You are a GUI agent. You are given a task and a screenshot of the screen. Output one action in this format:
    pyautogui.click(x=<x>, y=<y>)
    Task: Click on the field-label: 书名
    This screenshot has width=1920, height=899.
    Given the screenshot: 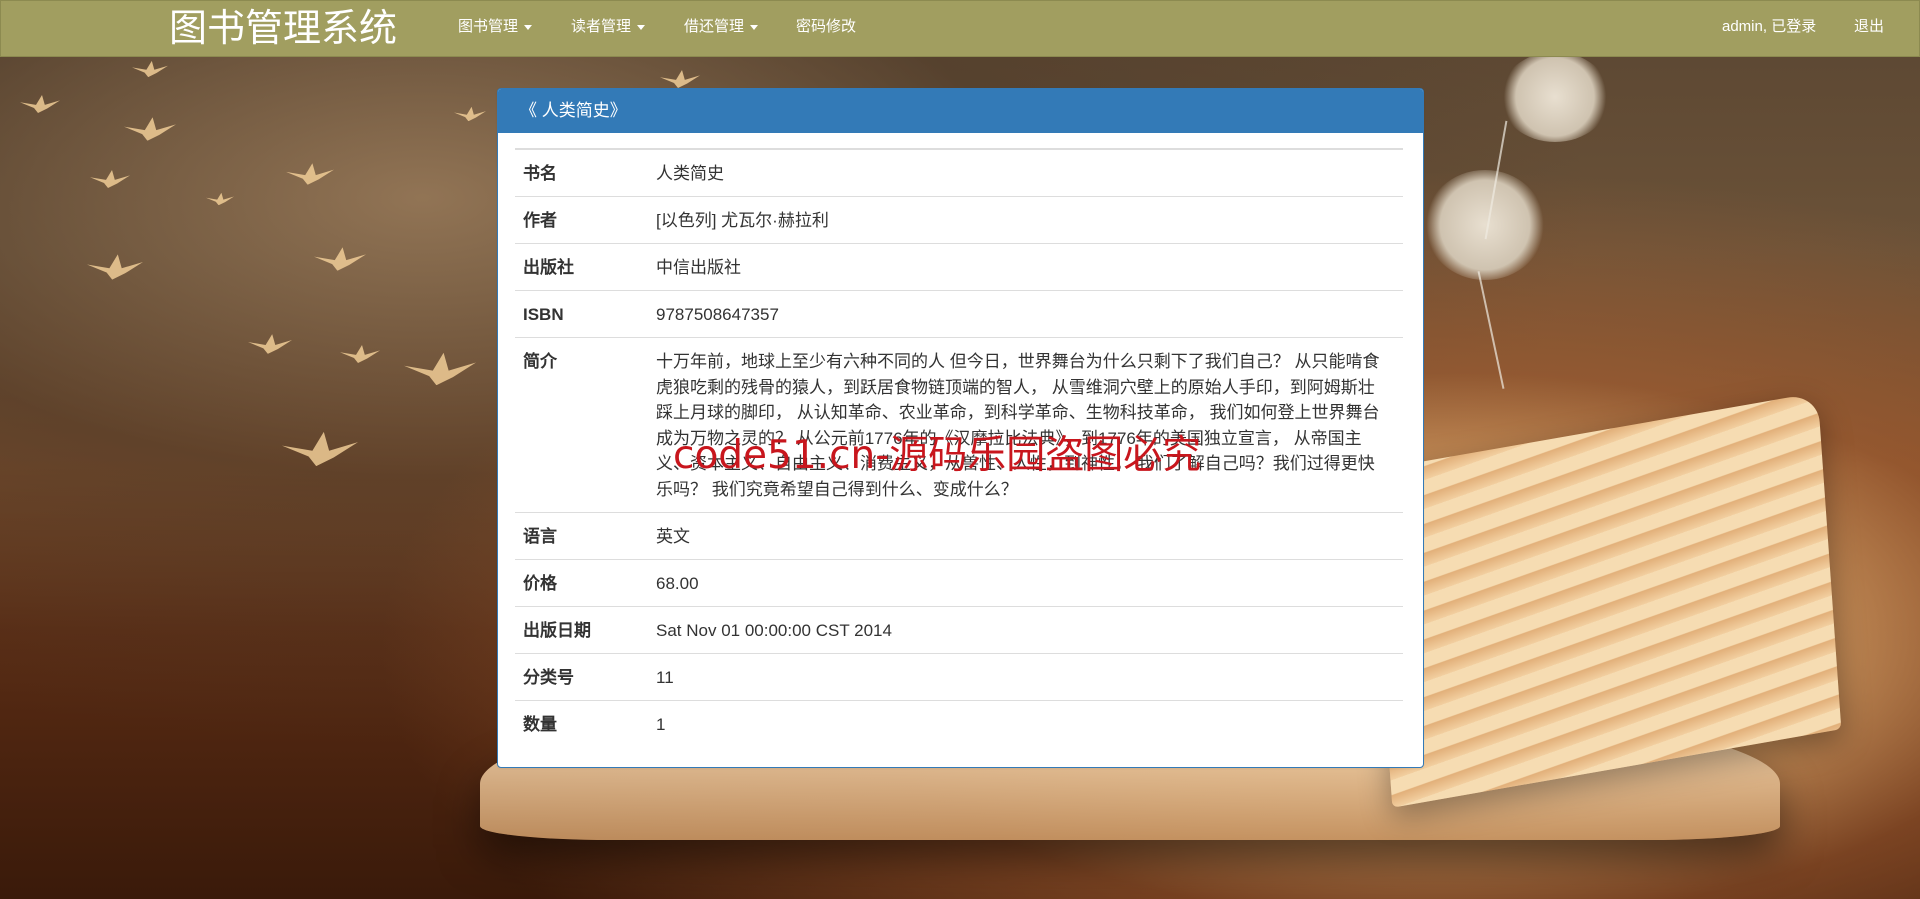 What is the action you would take?
    pyautogui.click(x=581, y=172)
    